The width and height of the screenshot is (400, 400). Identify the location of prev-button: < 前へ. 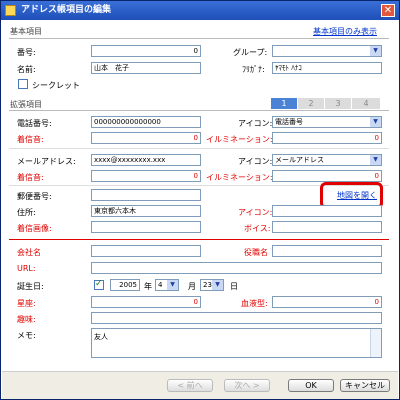
(190, 385).